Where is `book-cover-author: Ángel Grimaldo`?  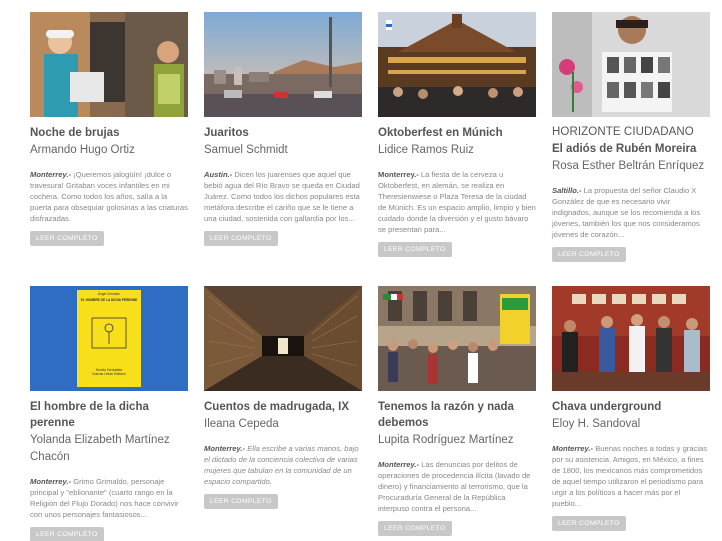
book-cover-author: Ángel Grimaldo is located at coordinates (109, 294).